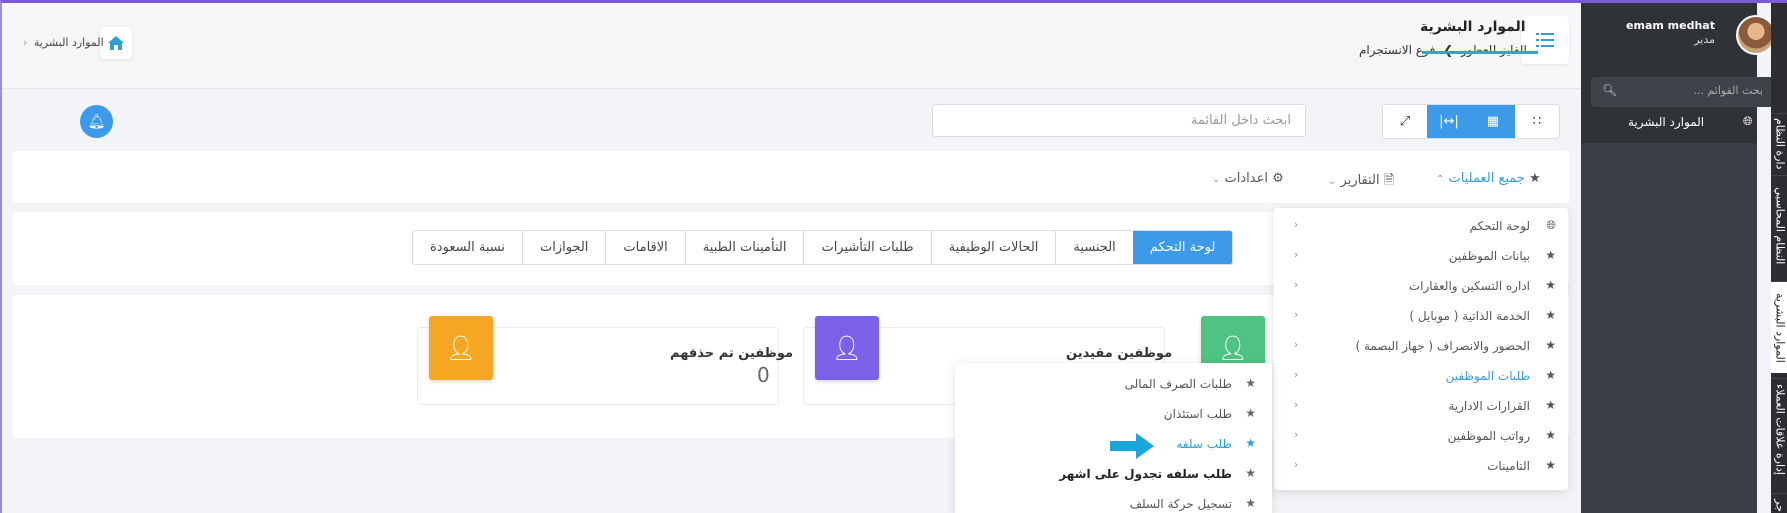 This screenshot has height=513, width=1787. I want to click on nav-settings: ⚙ اعدادات ⌄, so click(1248, 178).